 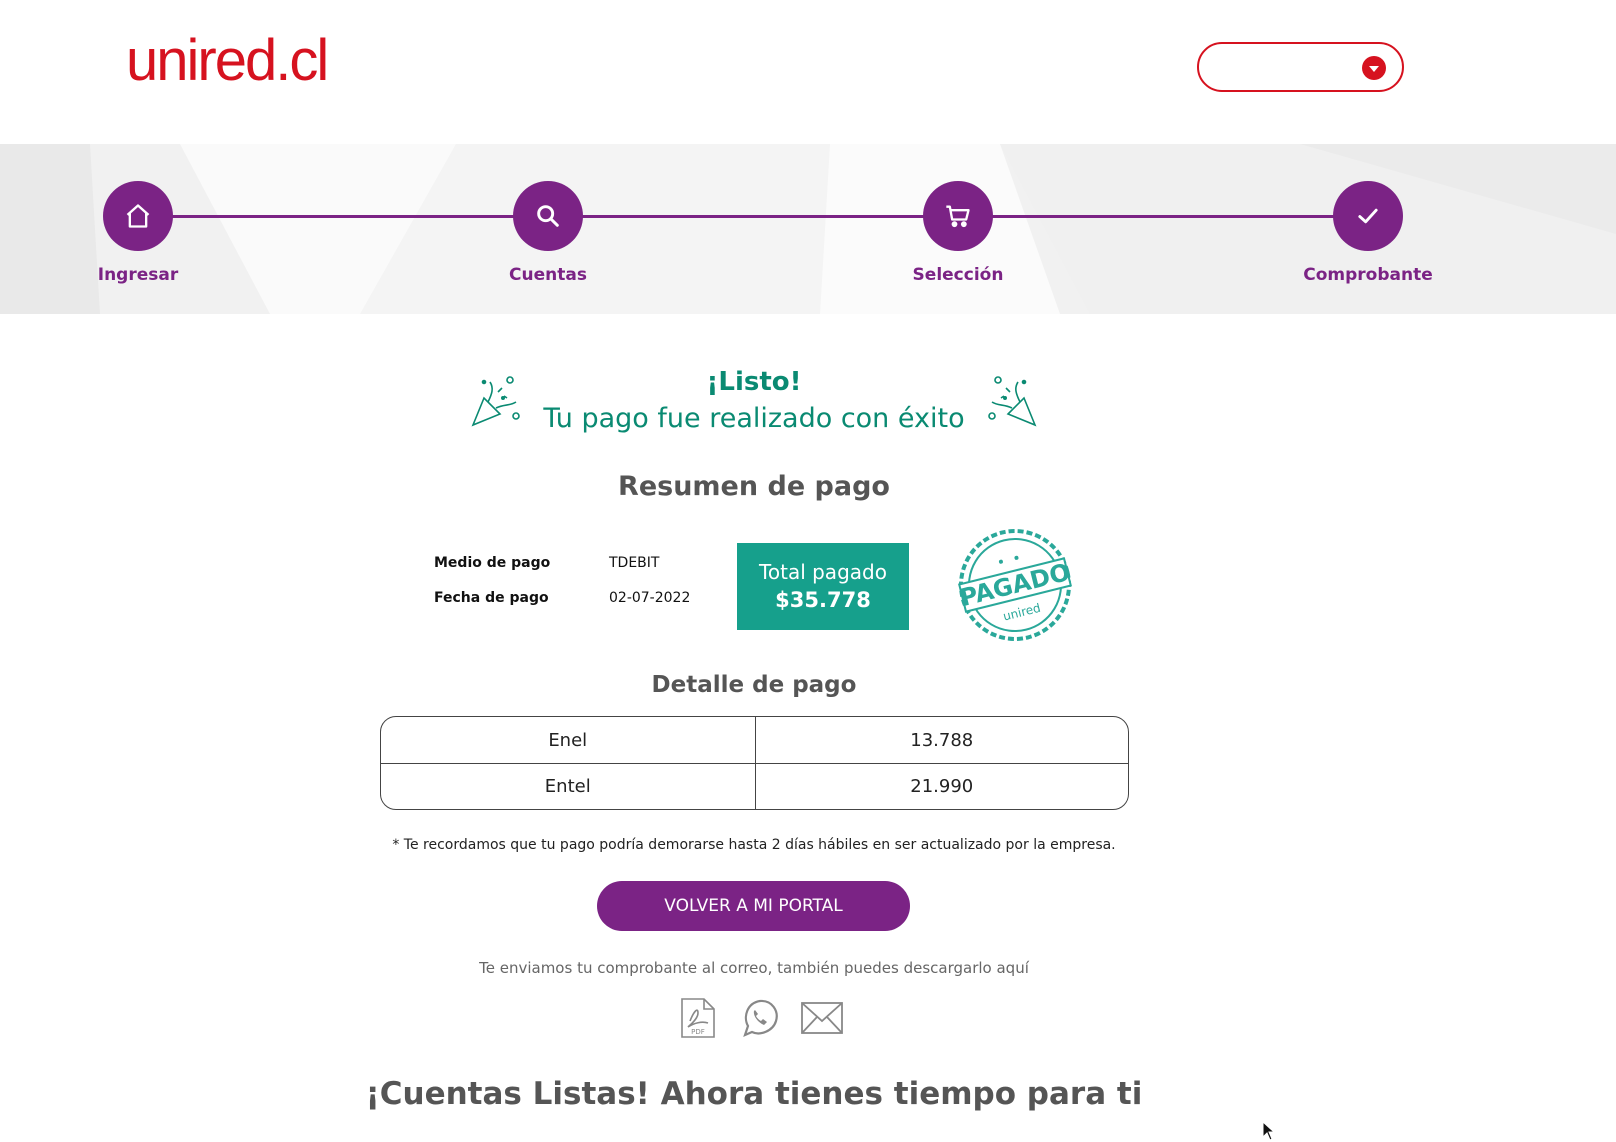 I want to click on whatsapp-icon, so click(x=760, y=1018).